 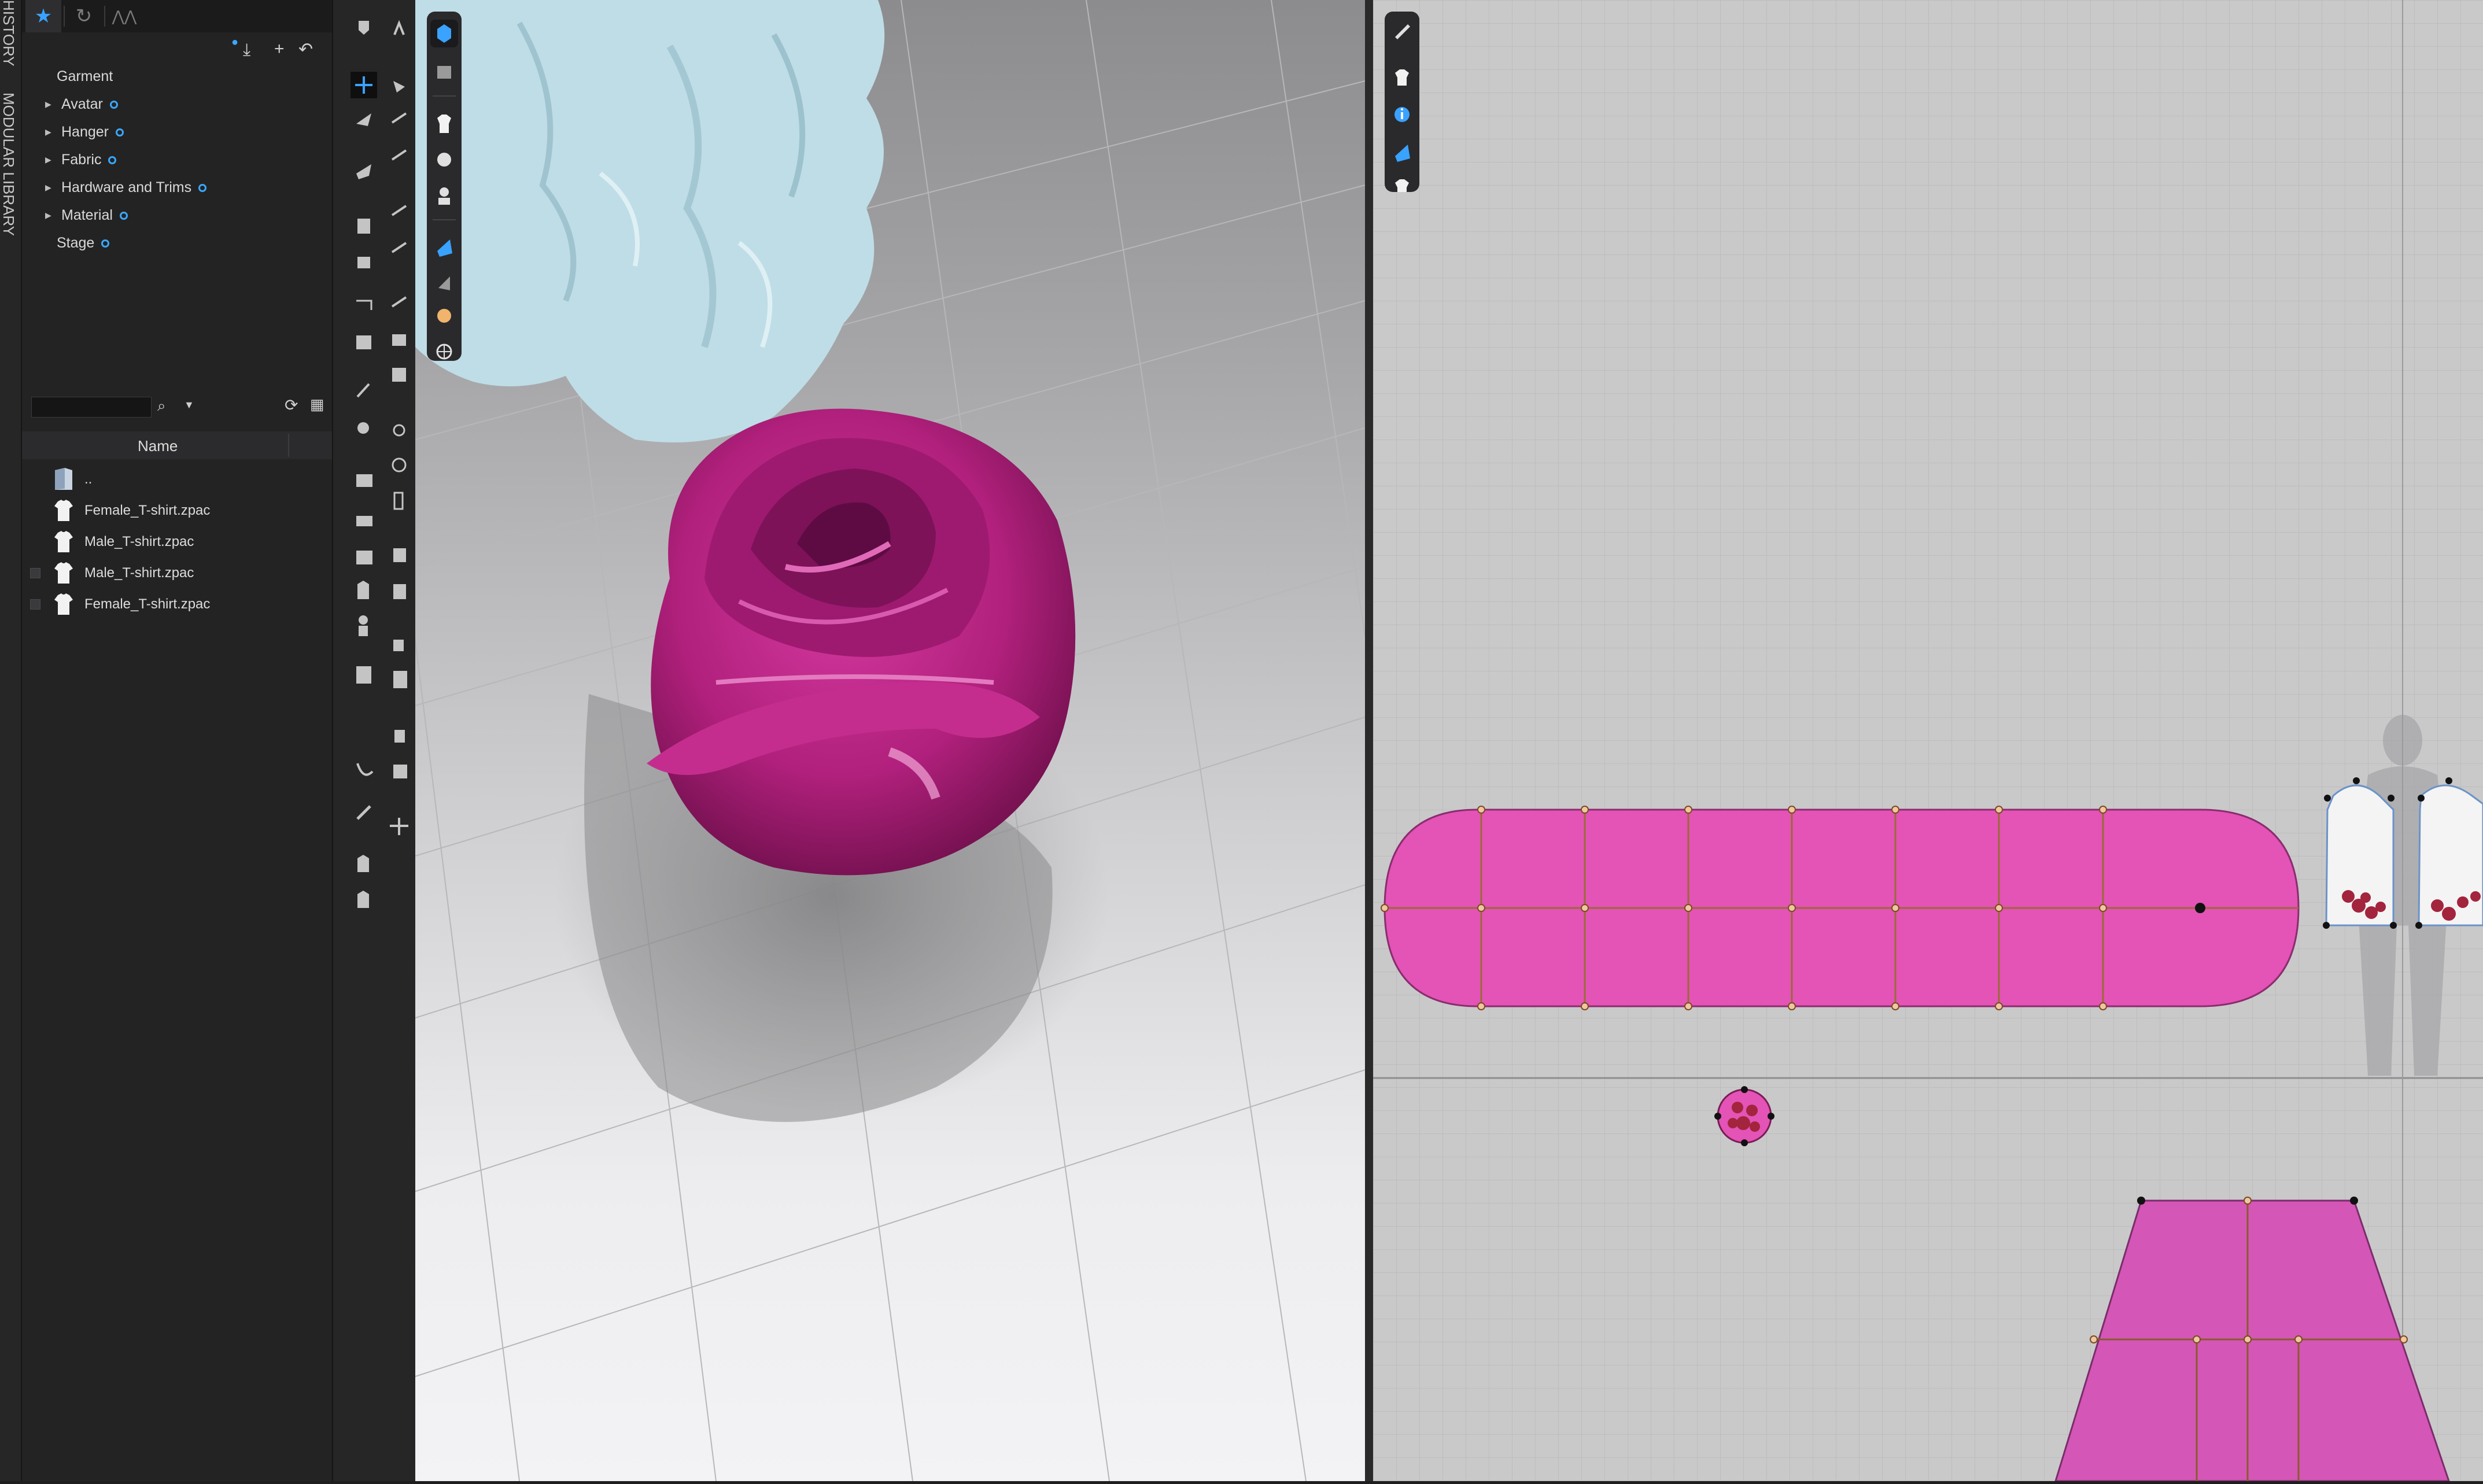 I want to click on avatar-display-icon, so click(x=444, y=72).